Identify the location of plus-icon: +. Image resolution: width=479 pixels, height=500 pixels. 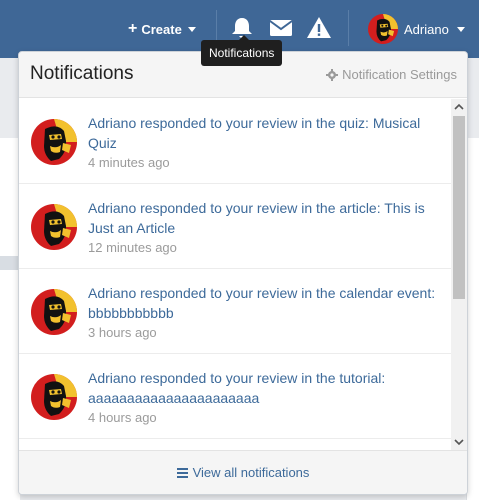
(133, 28).